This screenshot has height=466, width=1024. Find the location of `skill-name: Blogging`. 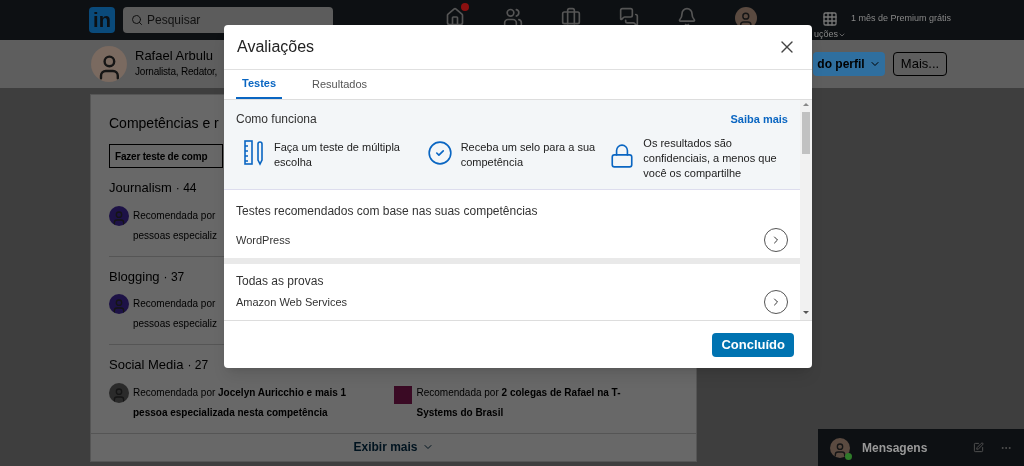

skill-name: Blogging is located at coordinates (134, 276).